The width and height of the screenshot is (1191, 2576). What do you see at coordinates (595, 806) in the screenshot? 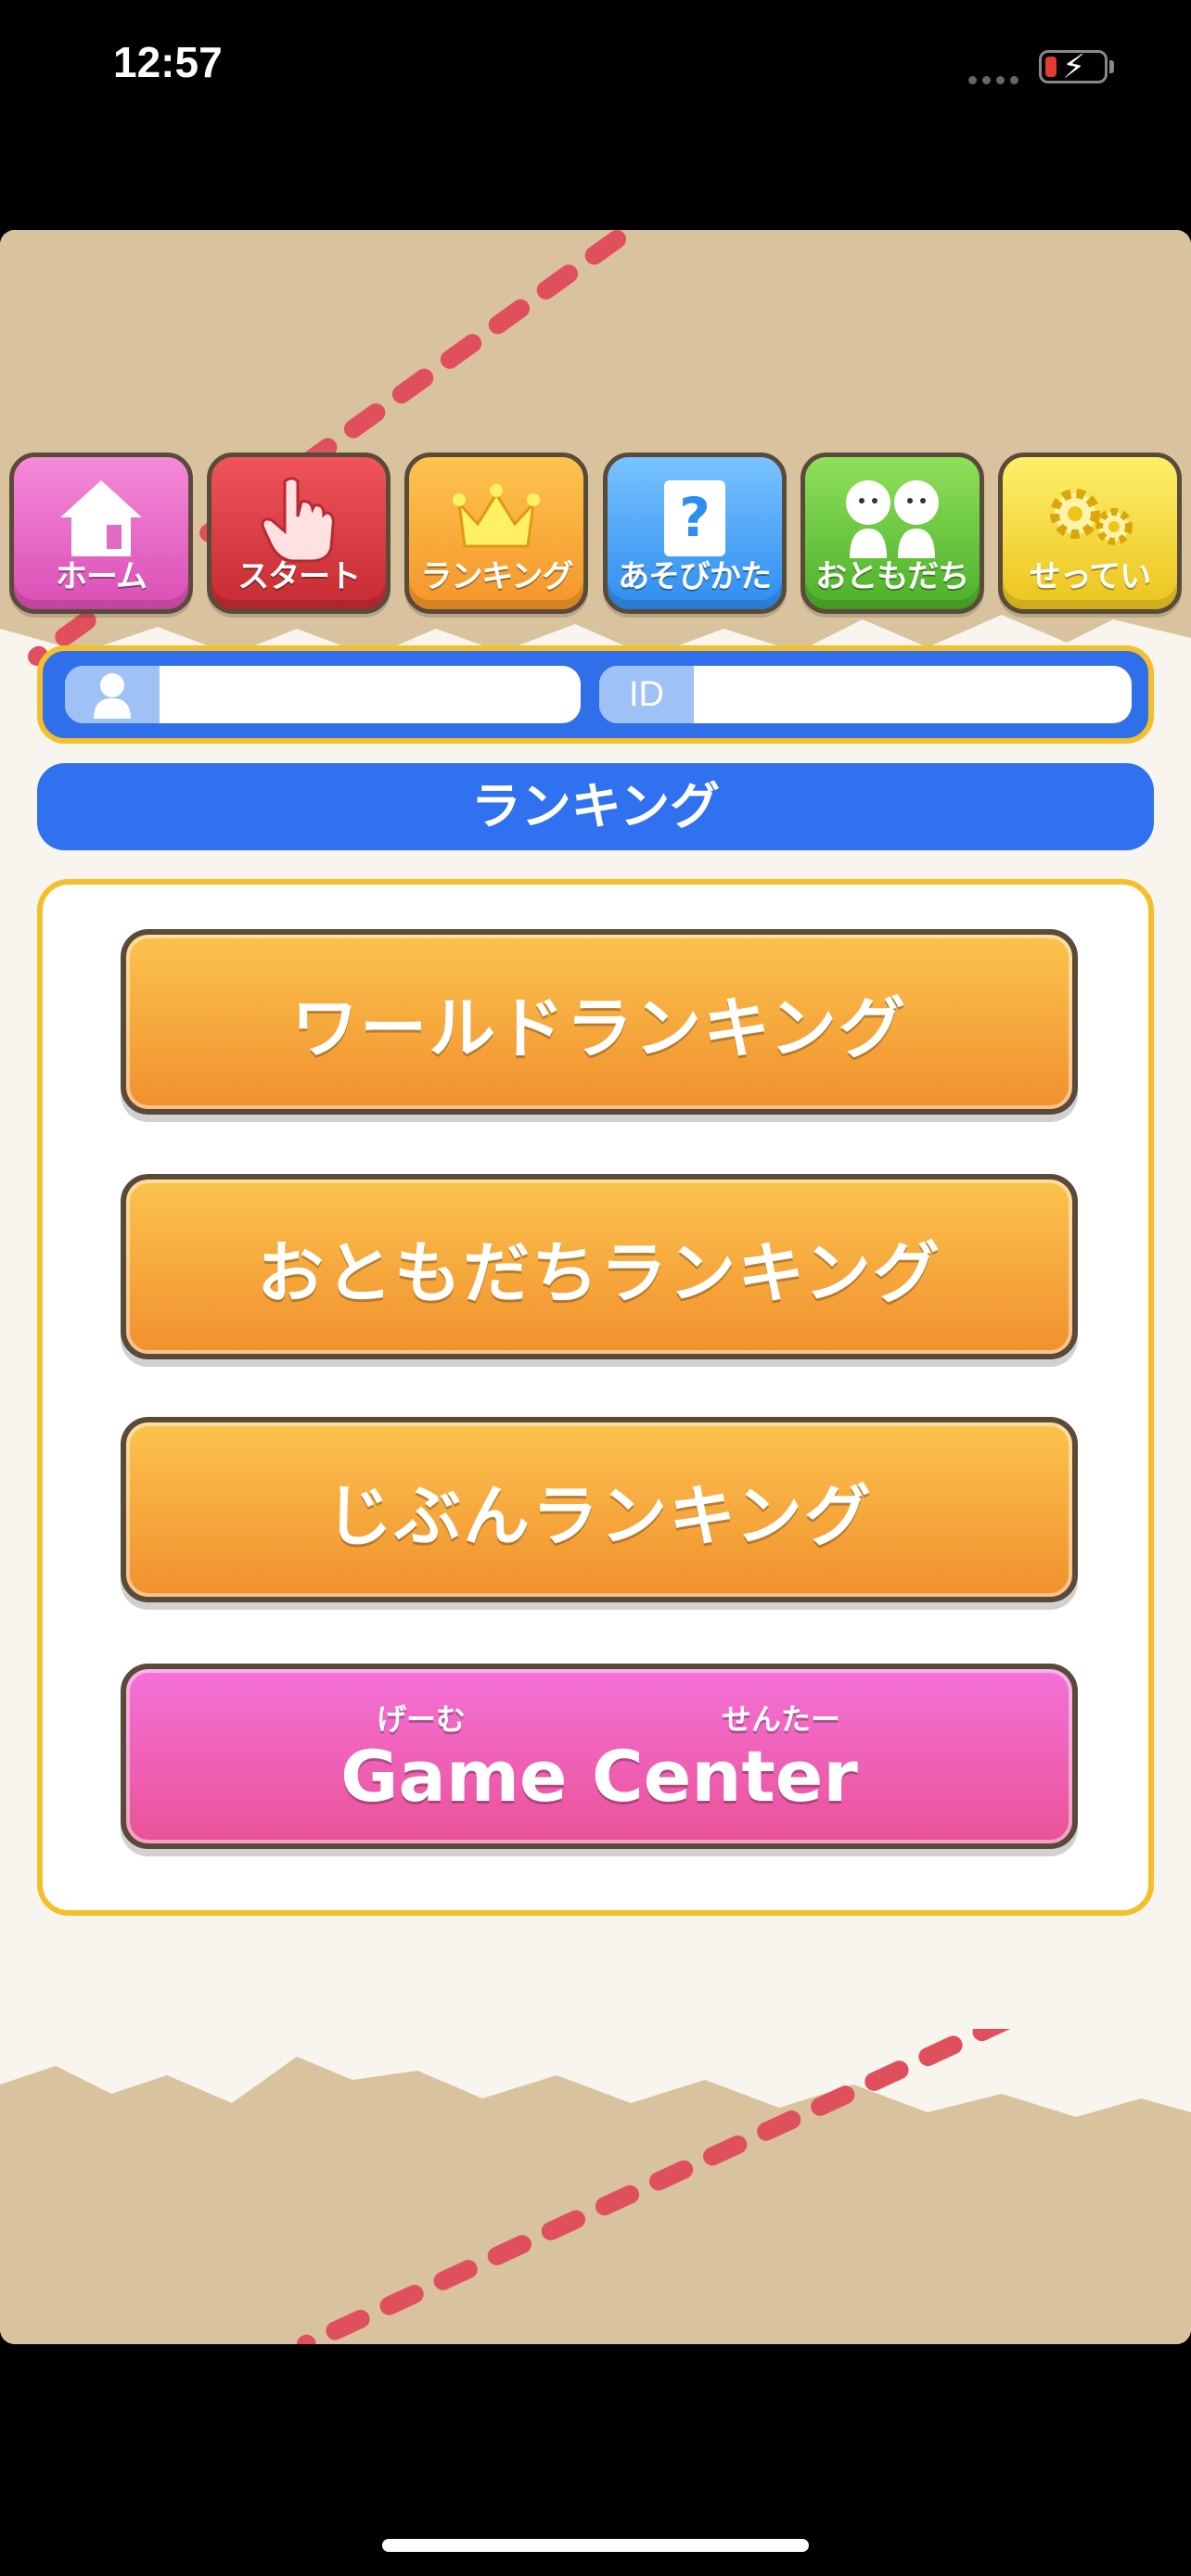
I see `section-title: ランキング` at bounding box center [595, 806].